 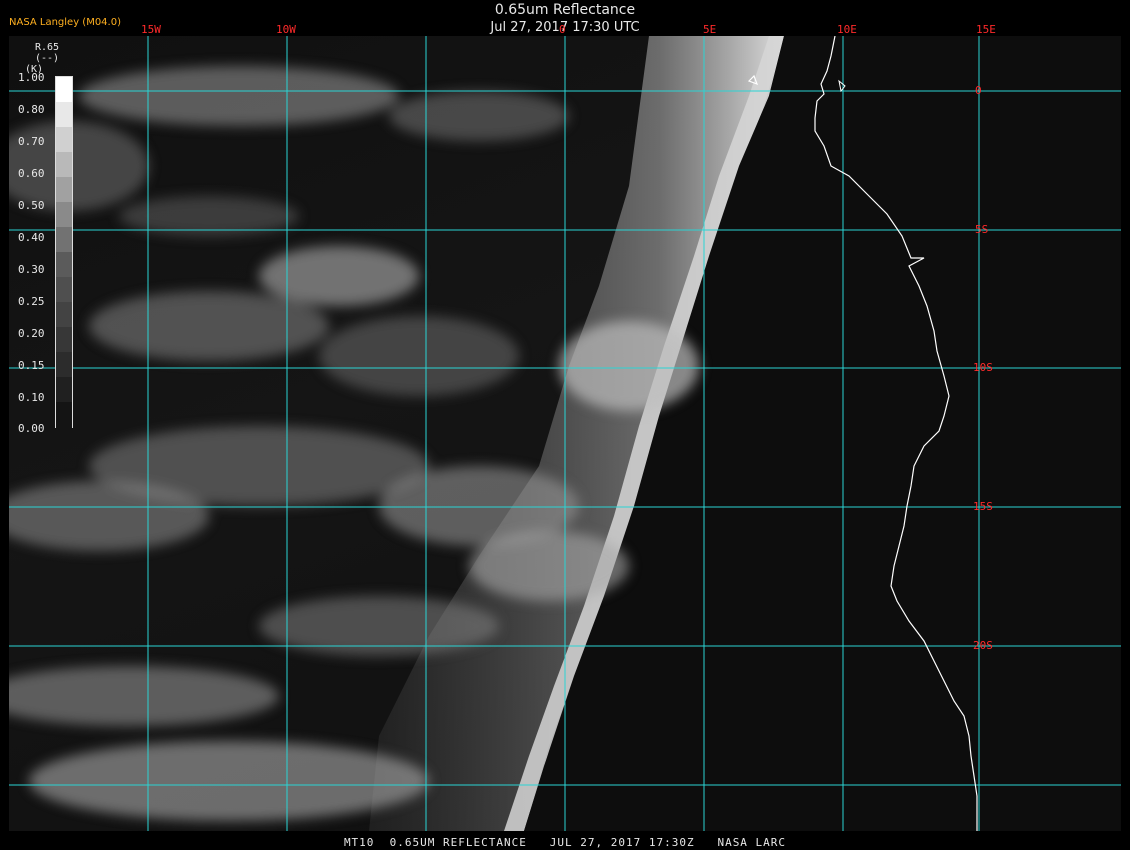 What do you see at coordinates (983, 367) in the screenshot?
I see `lat-label-10s: 10S` at bounding box center [983, 367].